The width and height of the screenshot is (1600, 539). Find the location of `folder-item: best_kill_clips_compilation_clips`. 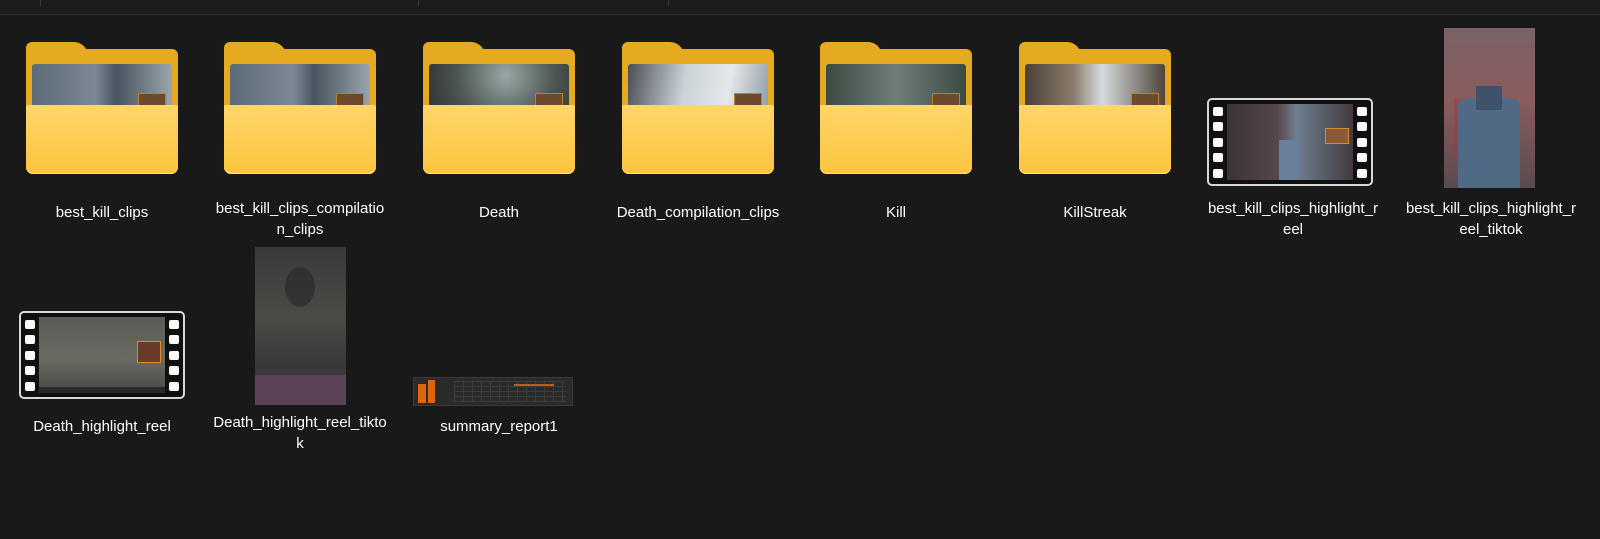

folder-item: best_kill_clips_compilation_clips is located at coordinates (300, 135).